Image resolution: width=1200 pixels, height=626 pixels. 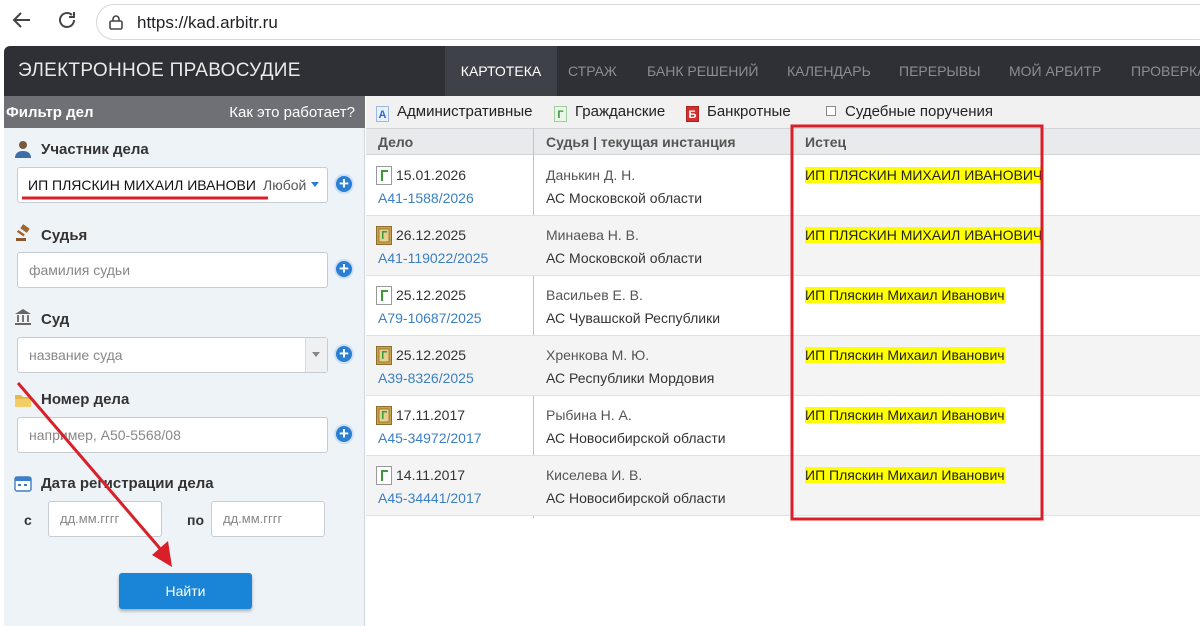 What do you see at coordinates (919, 111) in the screenshot?
I see `tab-court-orders-label: Судебные поручения` at bounding box center [919, 111].